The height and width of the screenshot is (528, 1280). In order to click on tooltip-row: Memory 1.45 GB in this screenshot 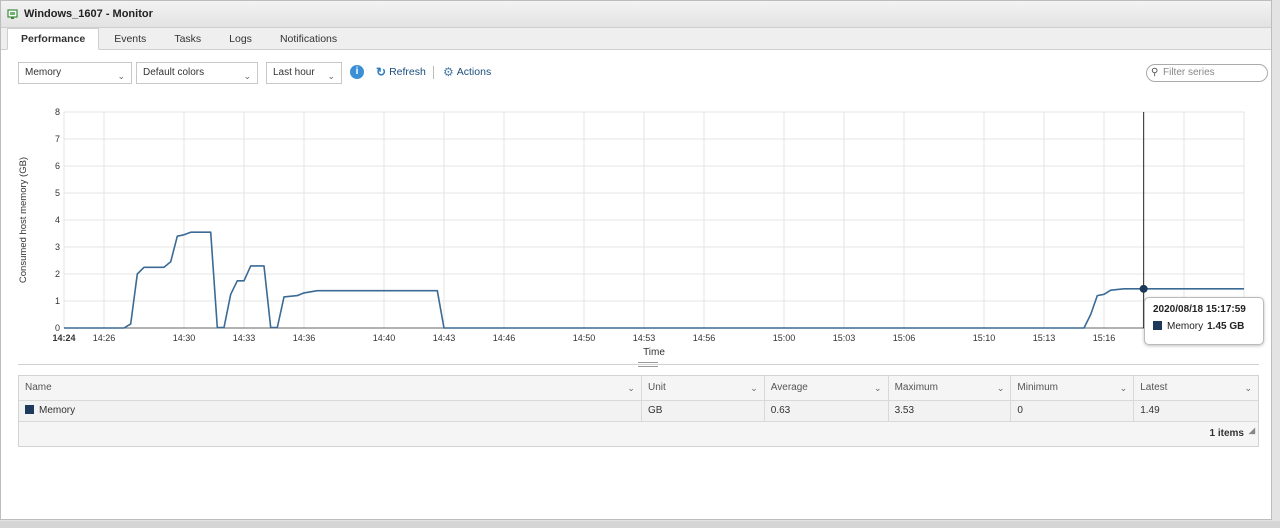, I will do `click(1204, 326)`.